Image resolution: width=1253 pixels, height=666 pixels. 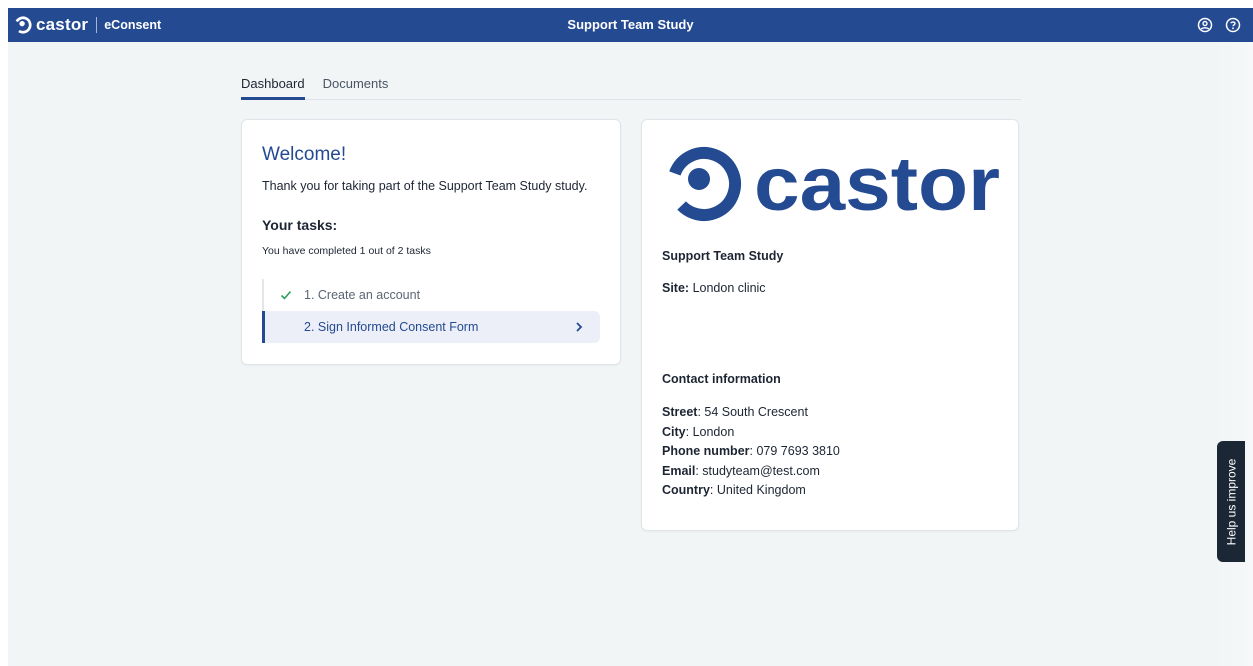 I want to click on brand: castor eConsent, so click(x=84, y=25).